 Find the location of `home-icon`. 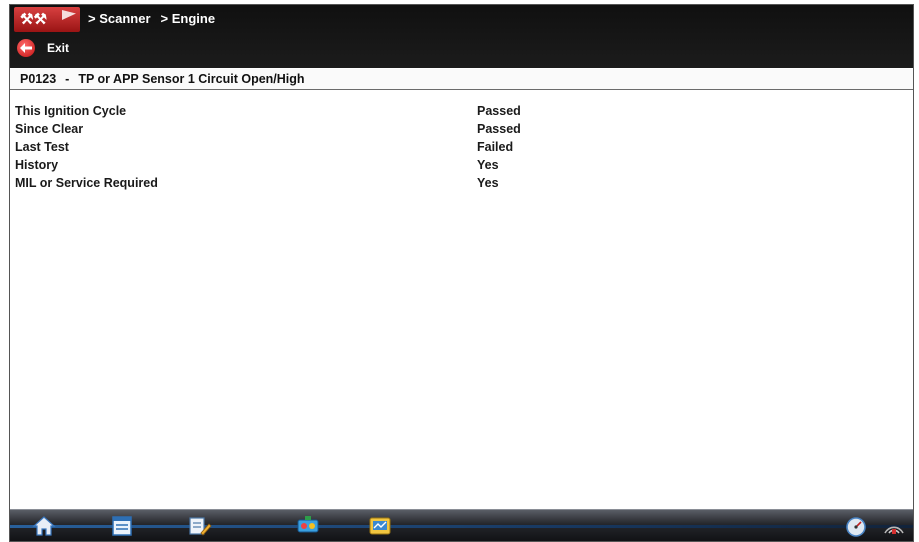

home-icon is located at coordinates (44, 526).